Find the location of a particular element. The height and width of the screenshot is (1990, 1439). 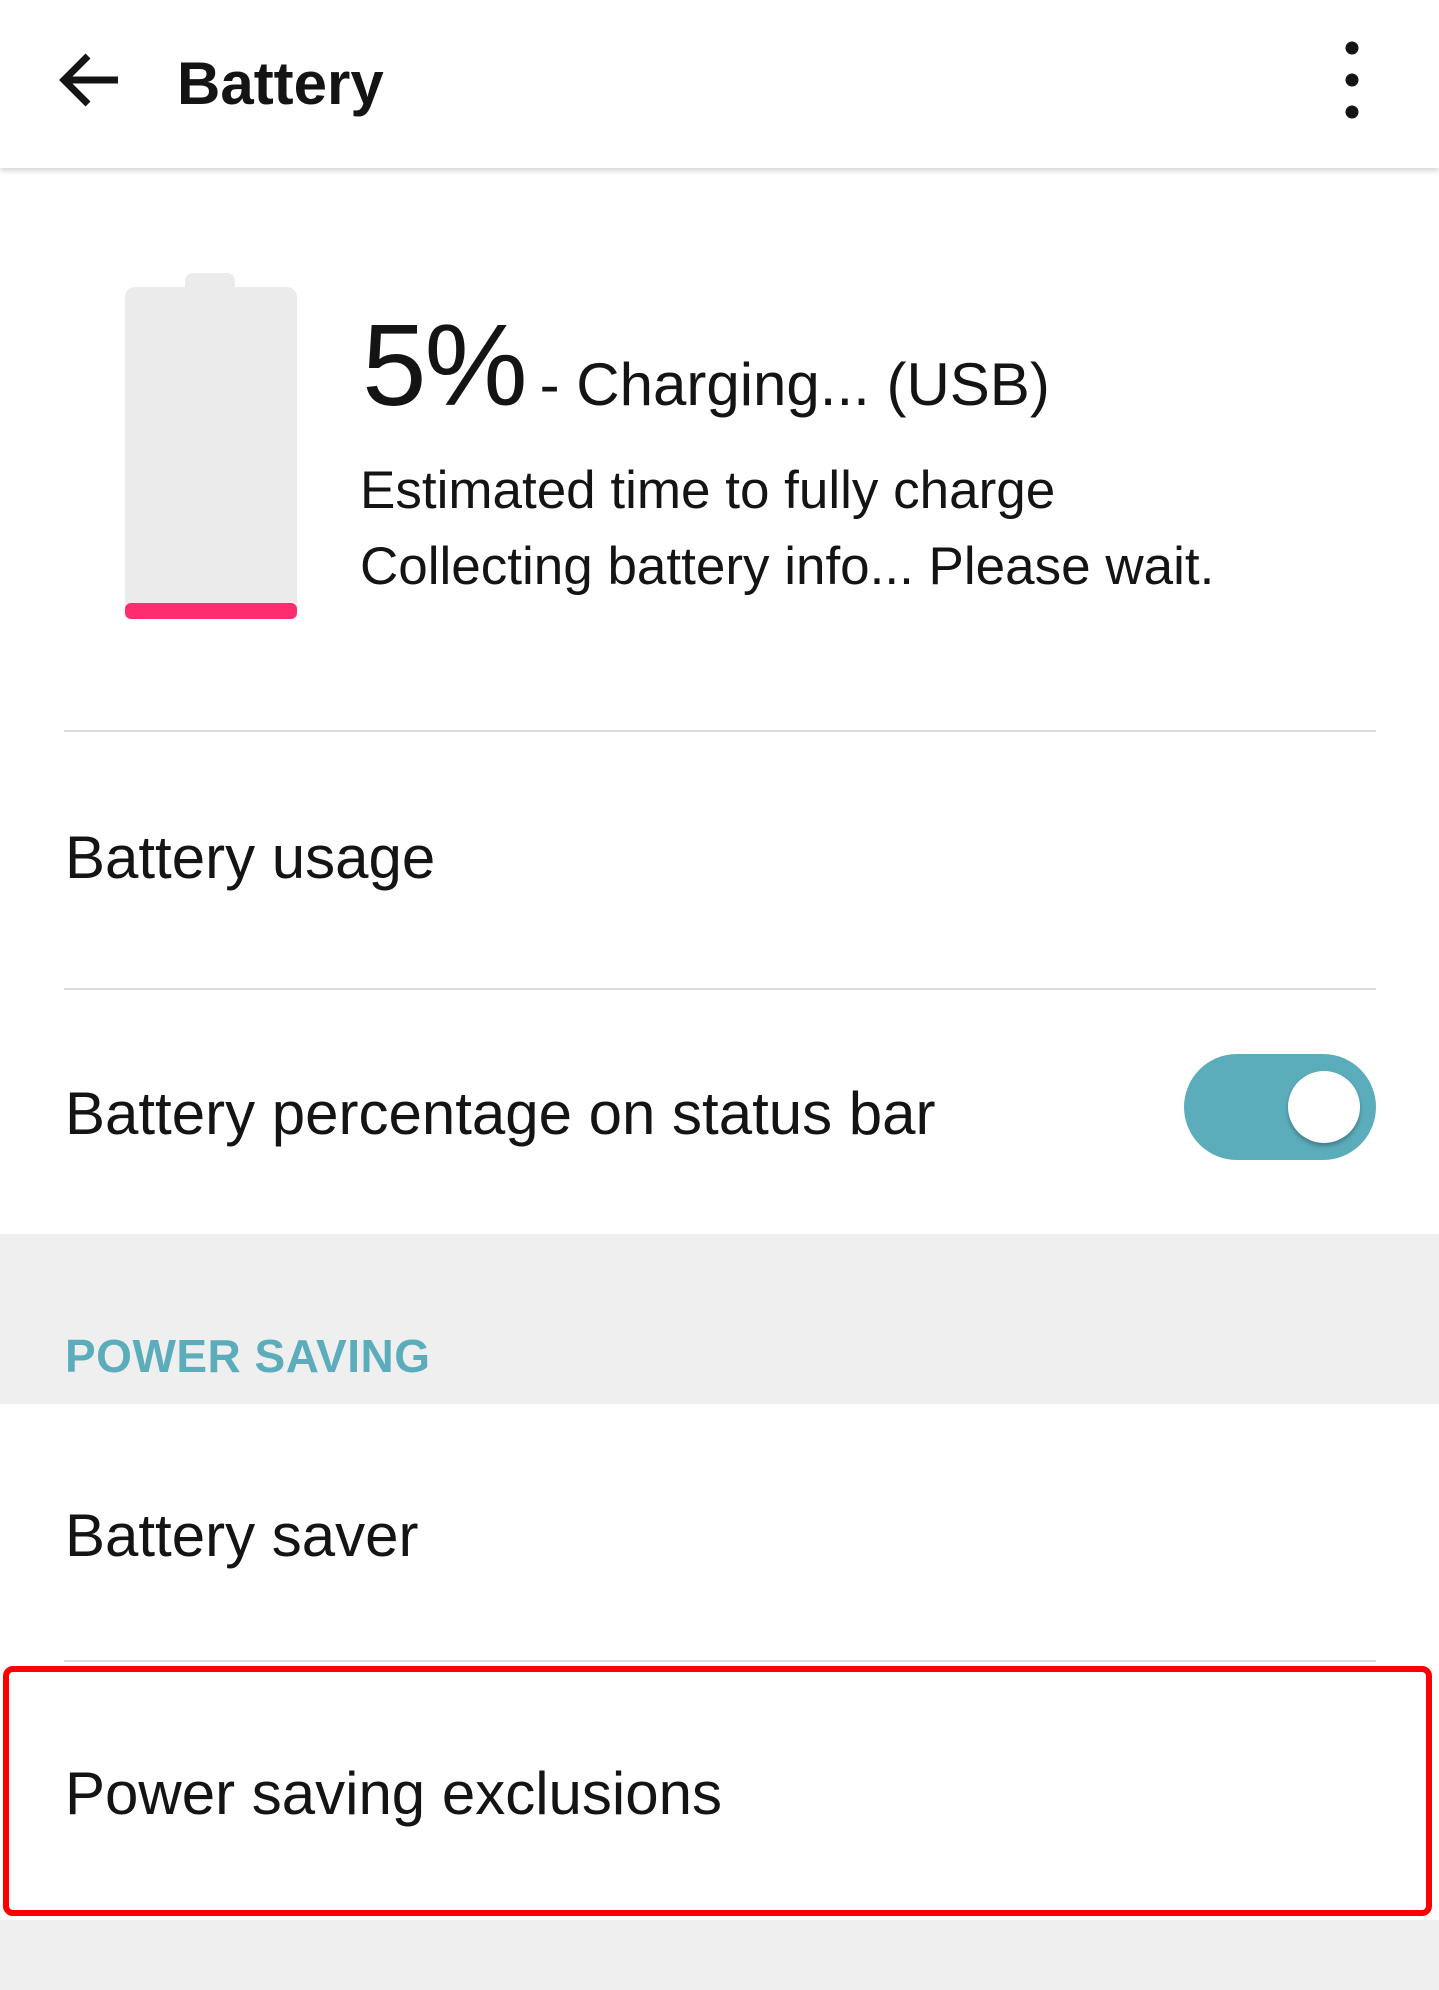

toggle-knob is located at coordinates (1324, 1107).